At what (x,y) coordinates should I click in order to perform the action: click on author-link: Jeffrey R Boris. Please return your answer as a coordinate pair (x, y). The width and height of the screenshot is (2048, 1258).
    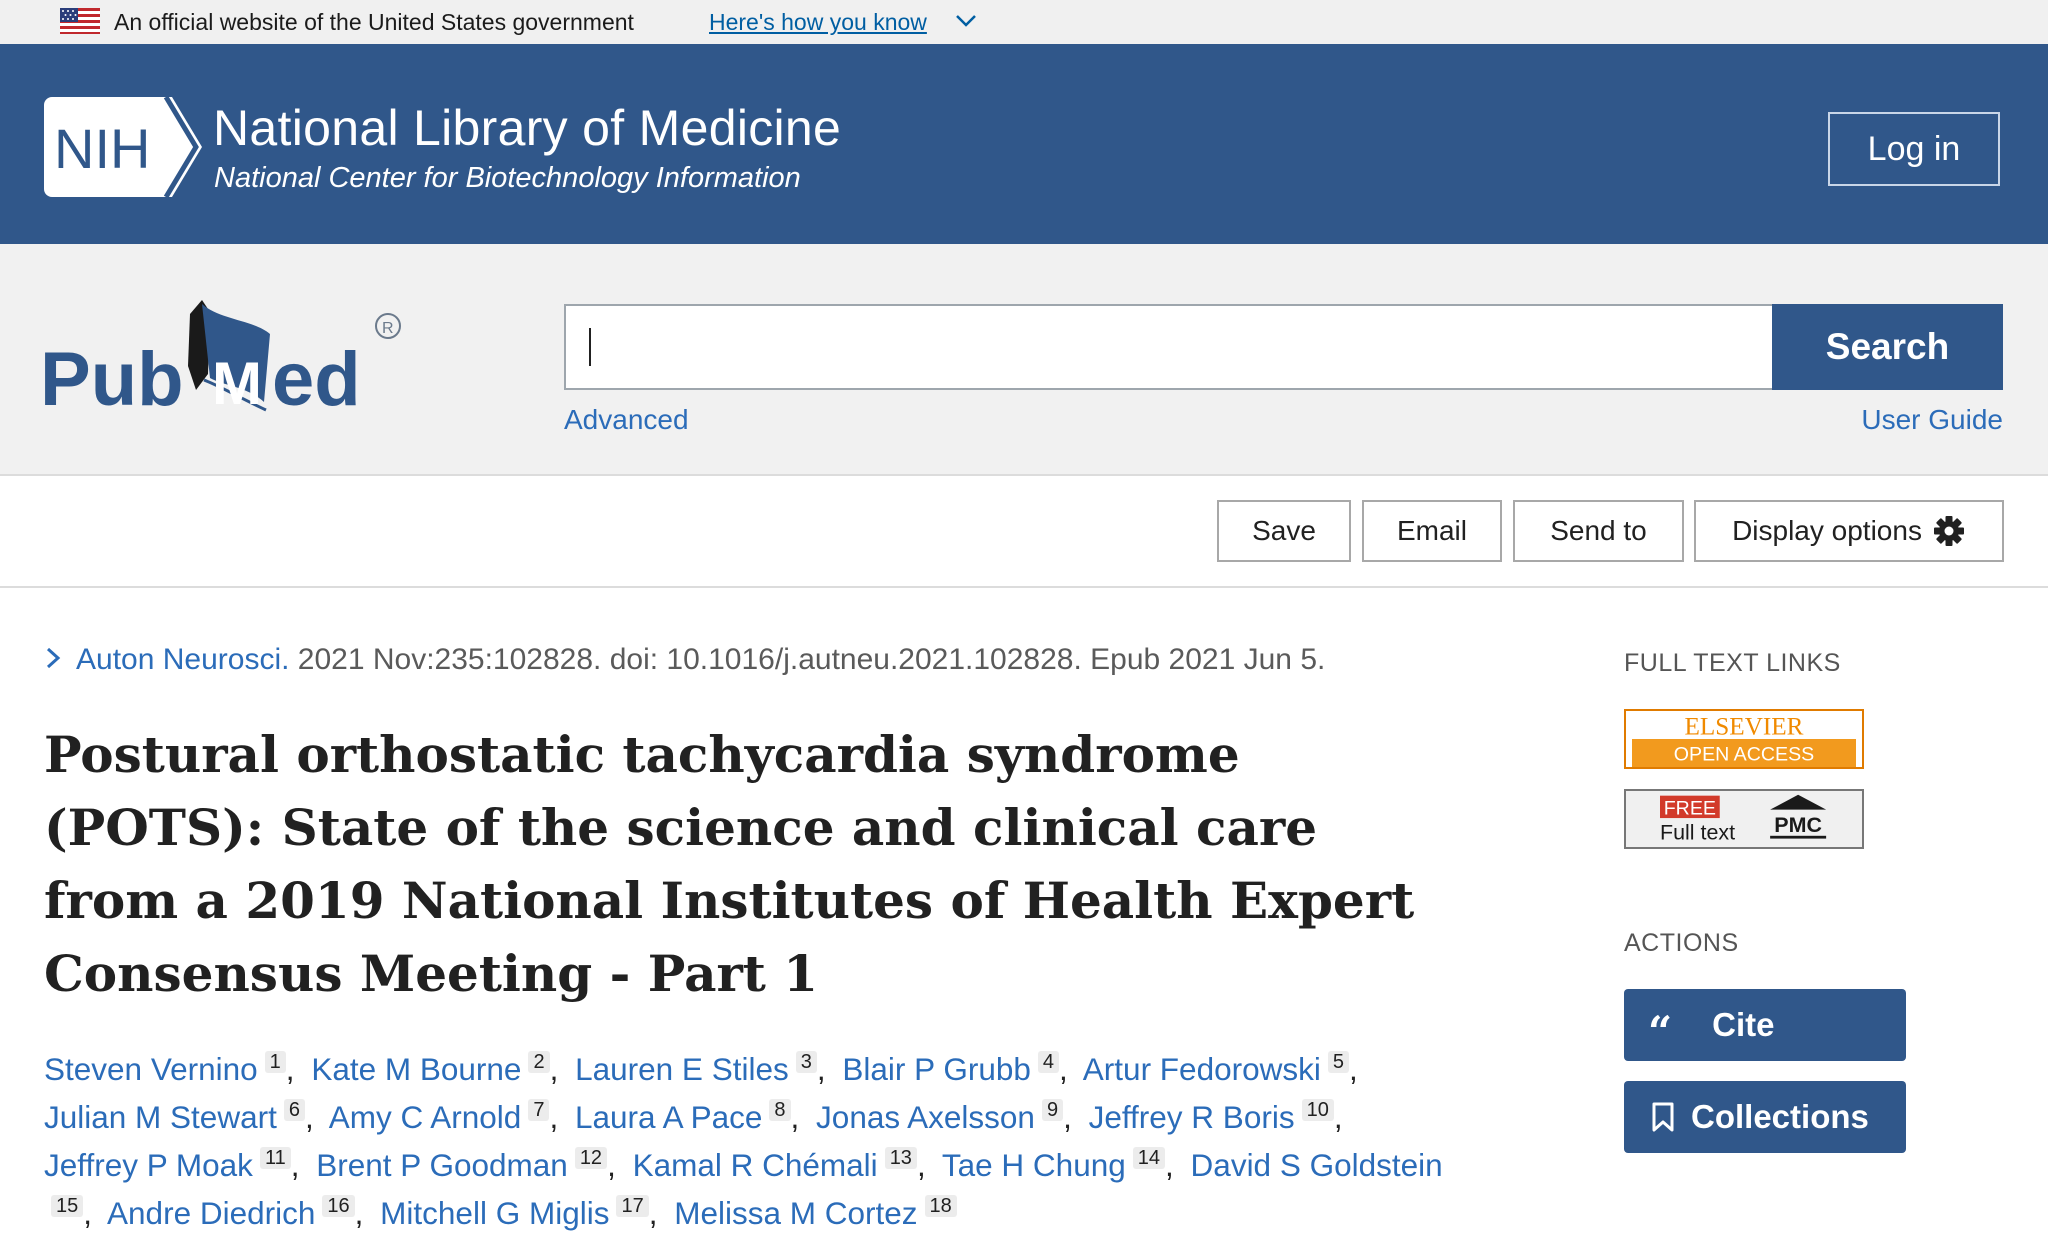
    Looking at the image, I should click on (1192, 1117).